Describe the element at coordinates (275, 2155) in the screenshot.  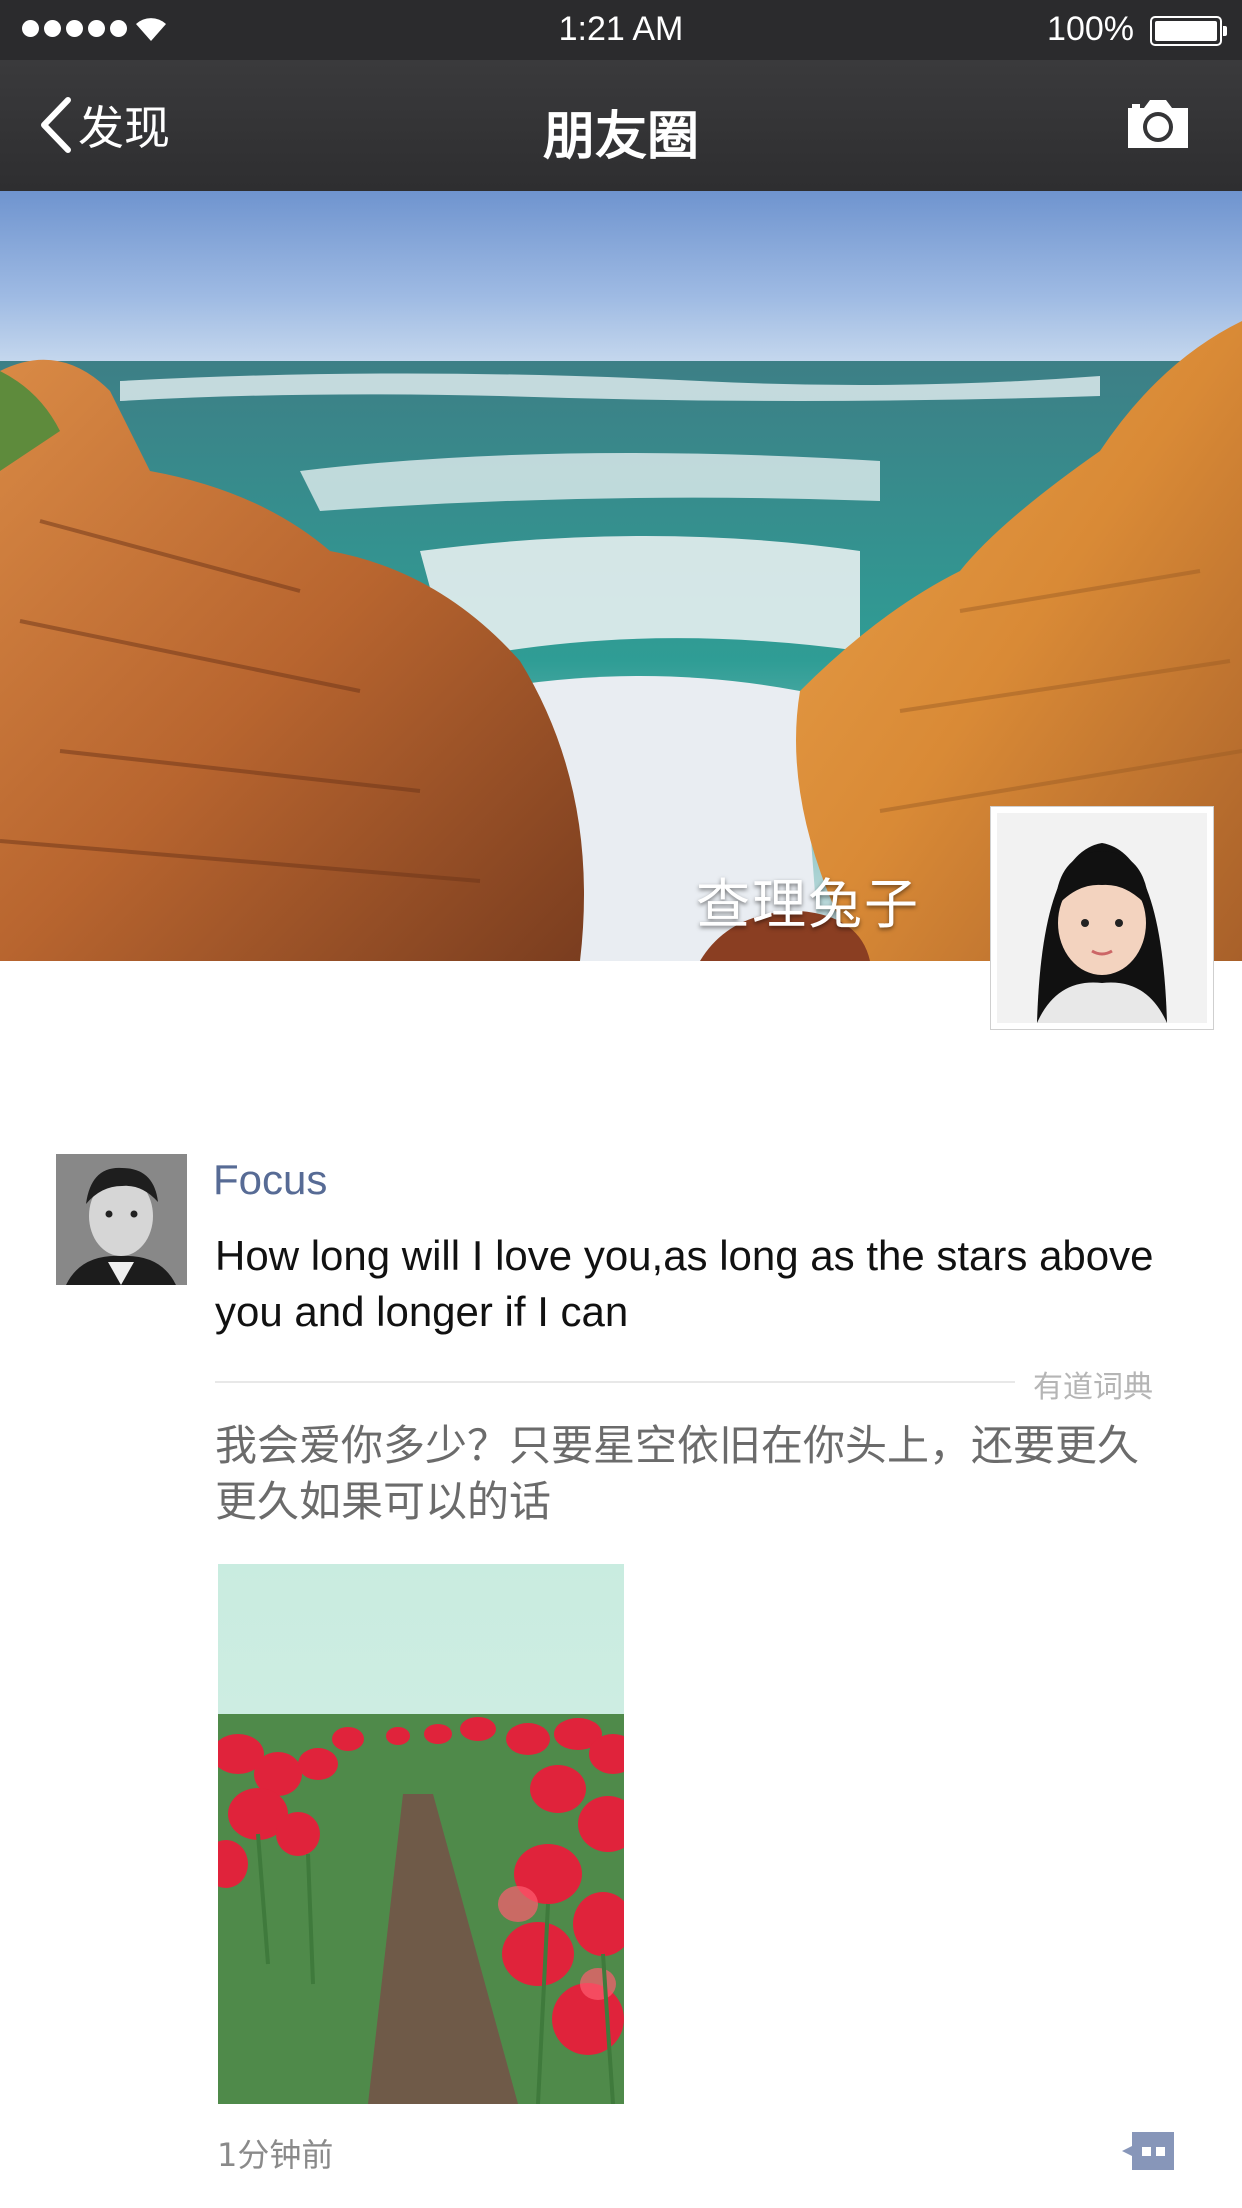
I see `post-time: 1分钟前` at that location.